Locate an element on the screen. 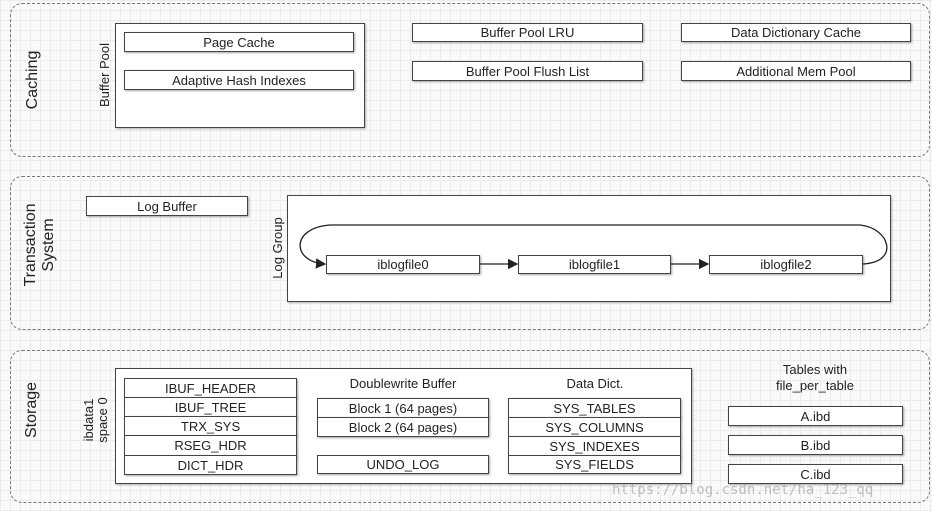  doublewrite-block-1: Block 1 (64 pages) is located at coordinates (403, 408).